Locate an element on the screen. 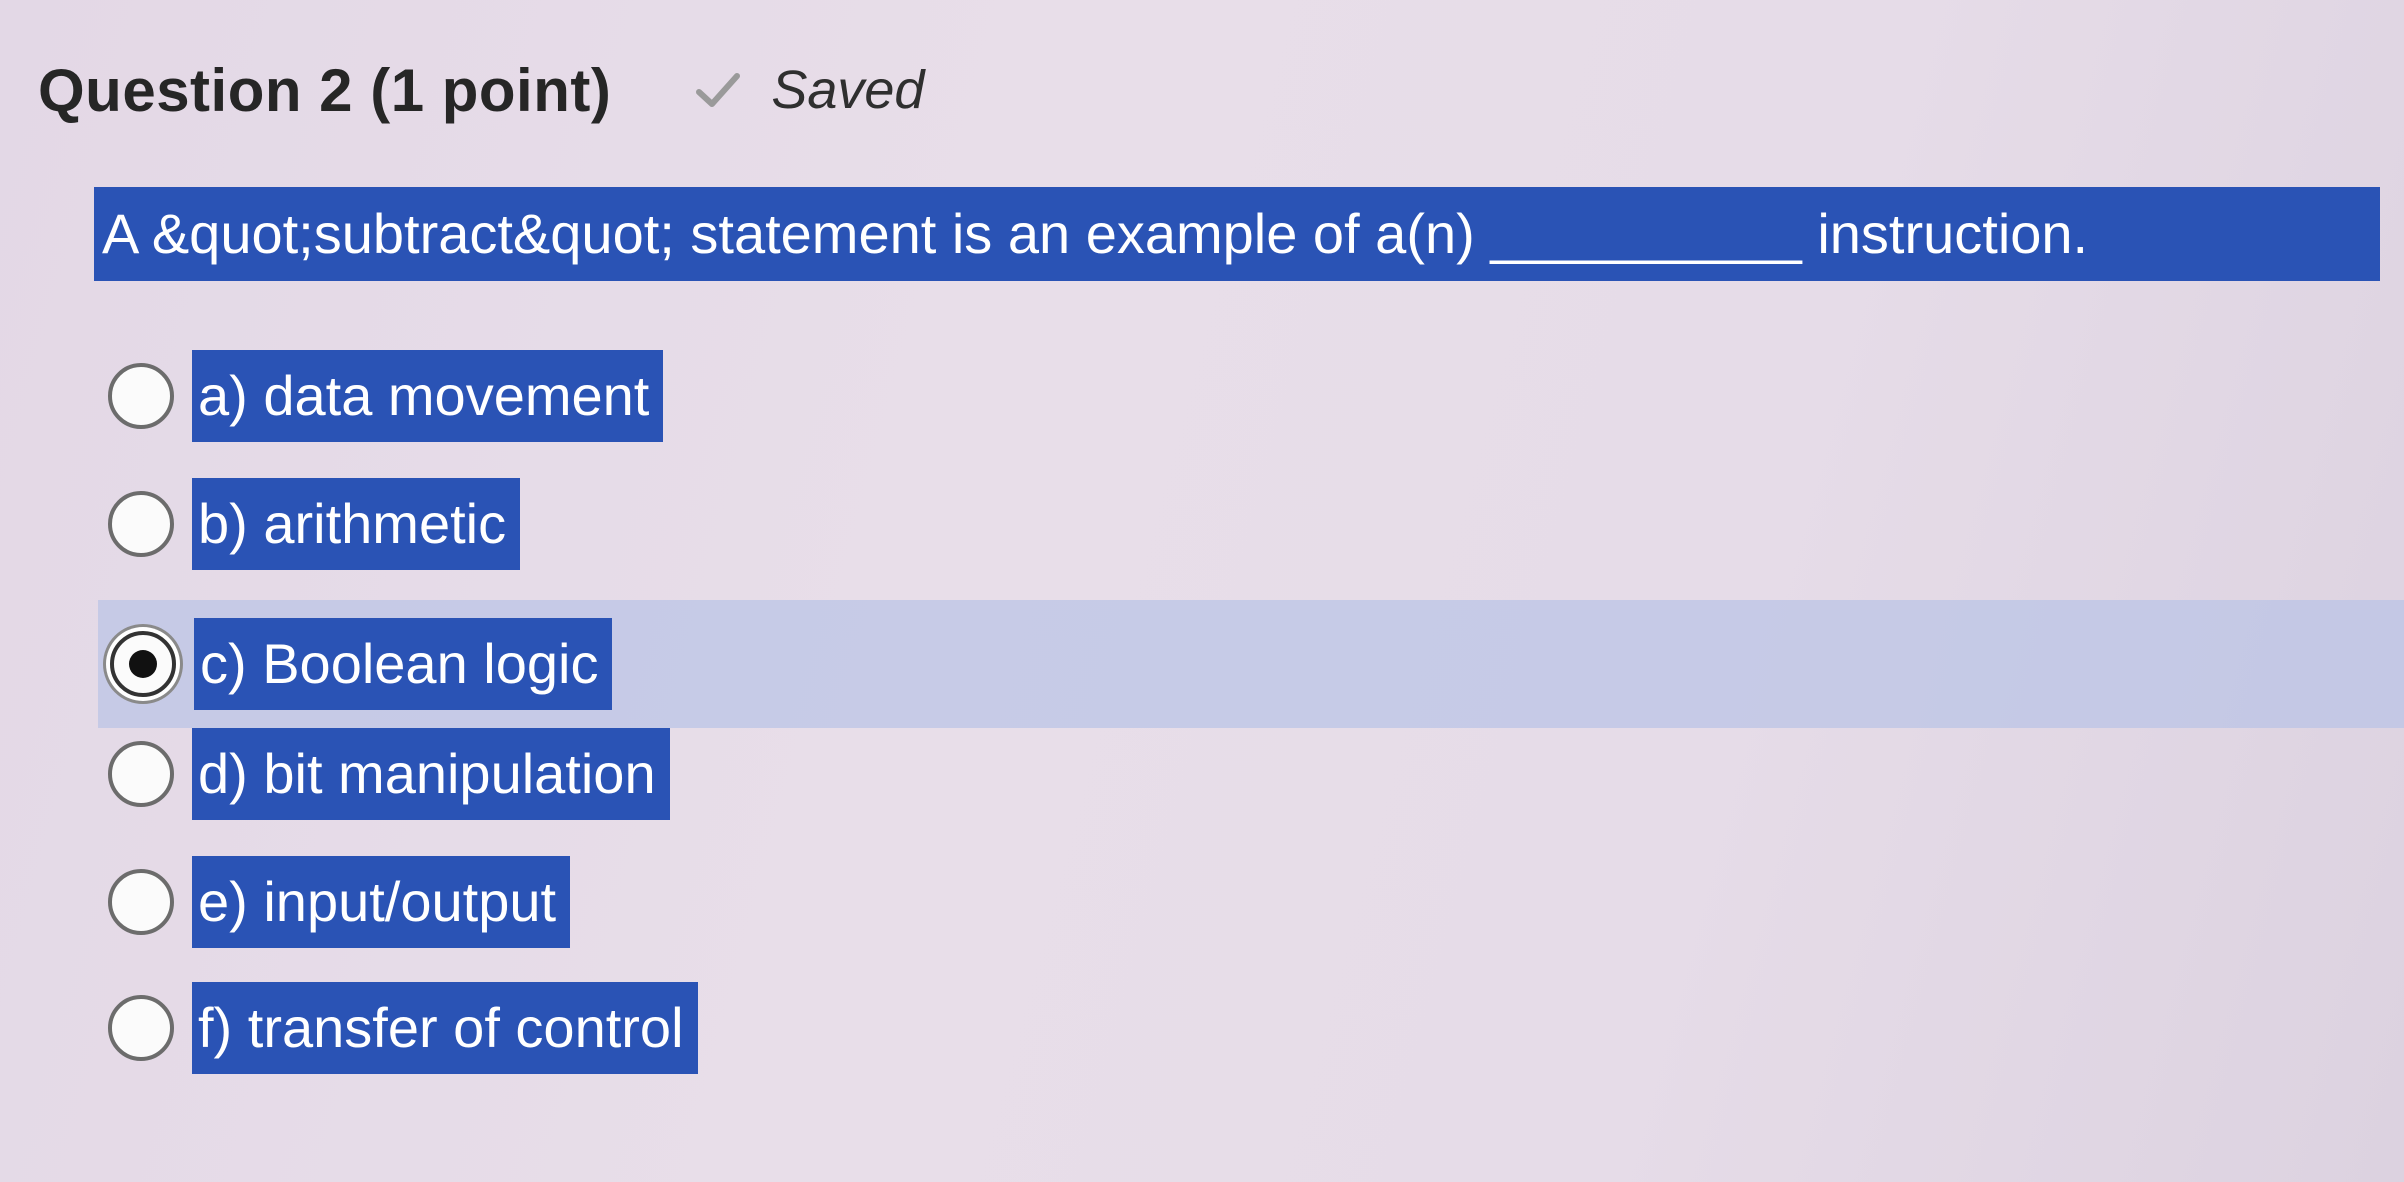 The width and height of the screenshot is (2404, 1182). radio-button-c is located at coordinates (143, 664).